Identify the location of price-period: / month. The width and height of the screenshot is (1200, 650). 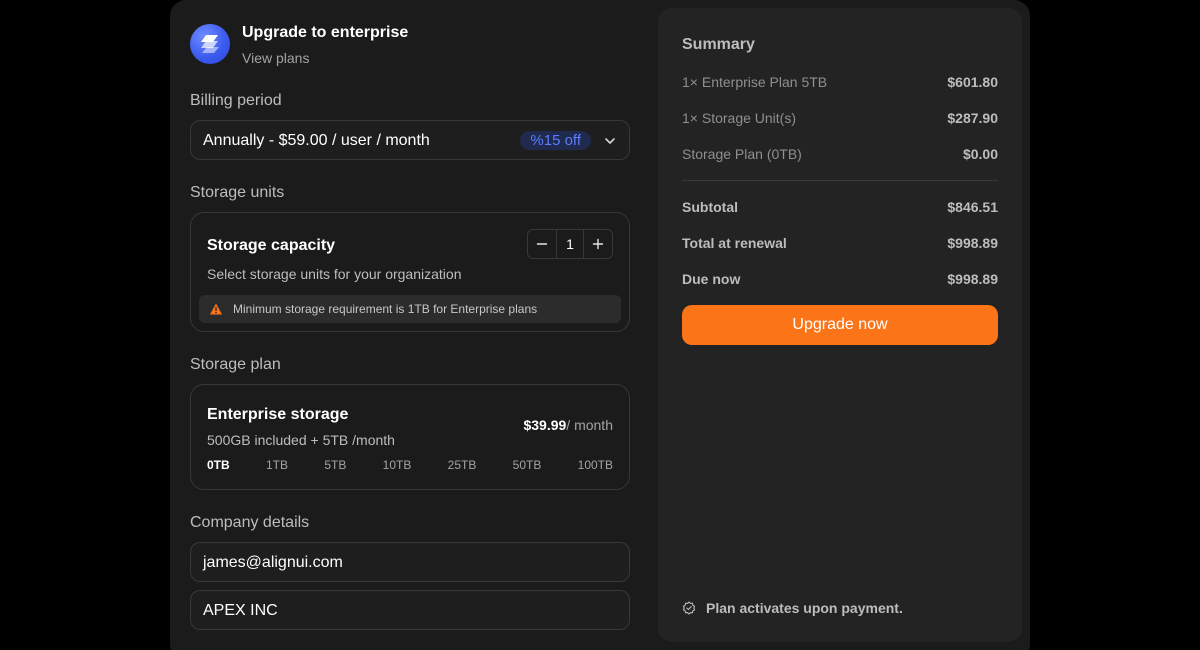
(589, 425).